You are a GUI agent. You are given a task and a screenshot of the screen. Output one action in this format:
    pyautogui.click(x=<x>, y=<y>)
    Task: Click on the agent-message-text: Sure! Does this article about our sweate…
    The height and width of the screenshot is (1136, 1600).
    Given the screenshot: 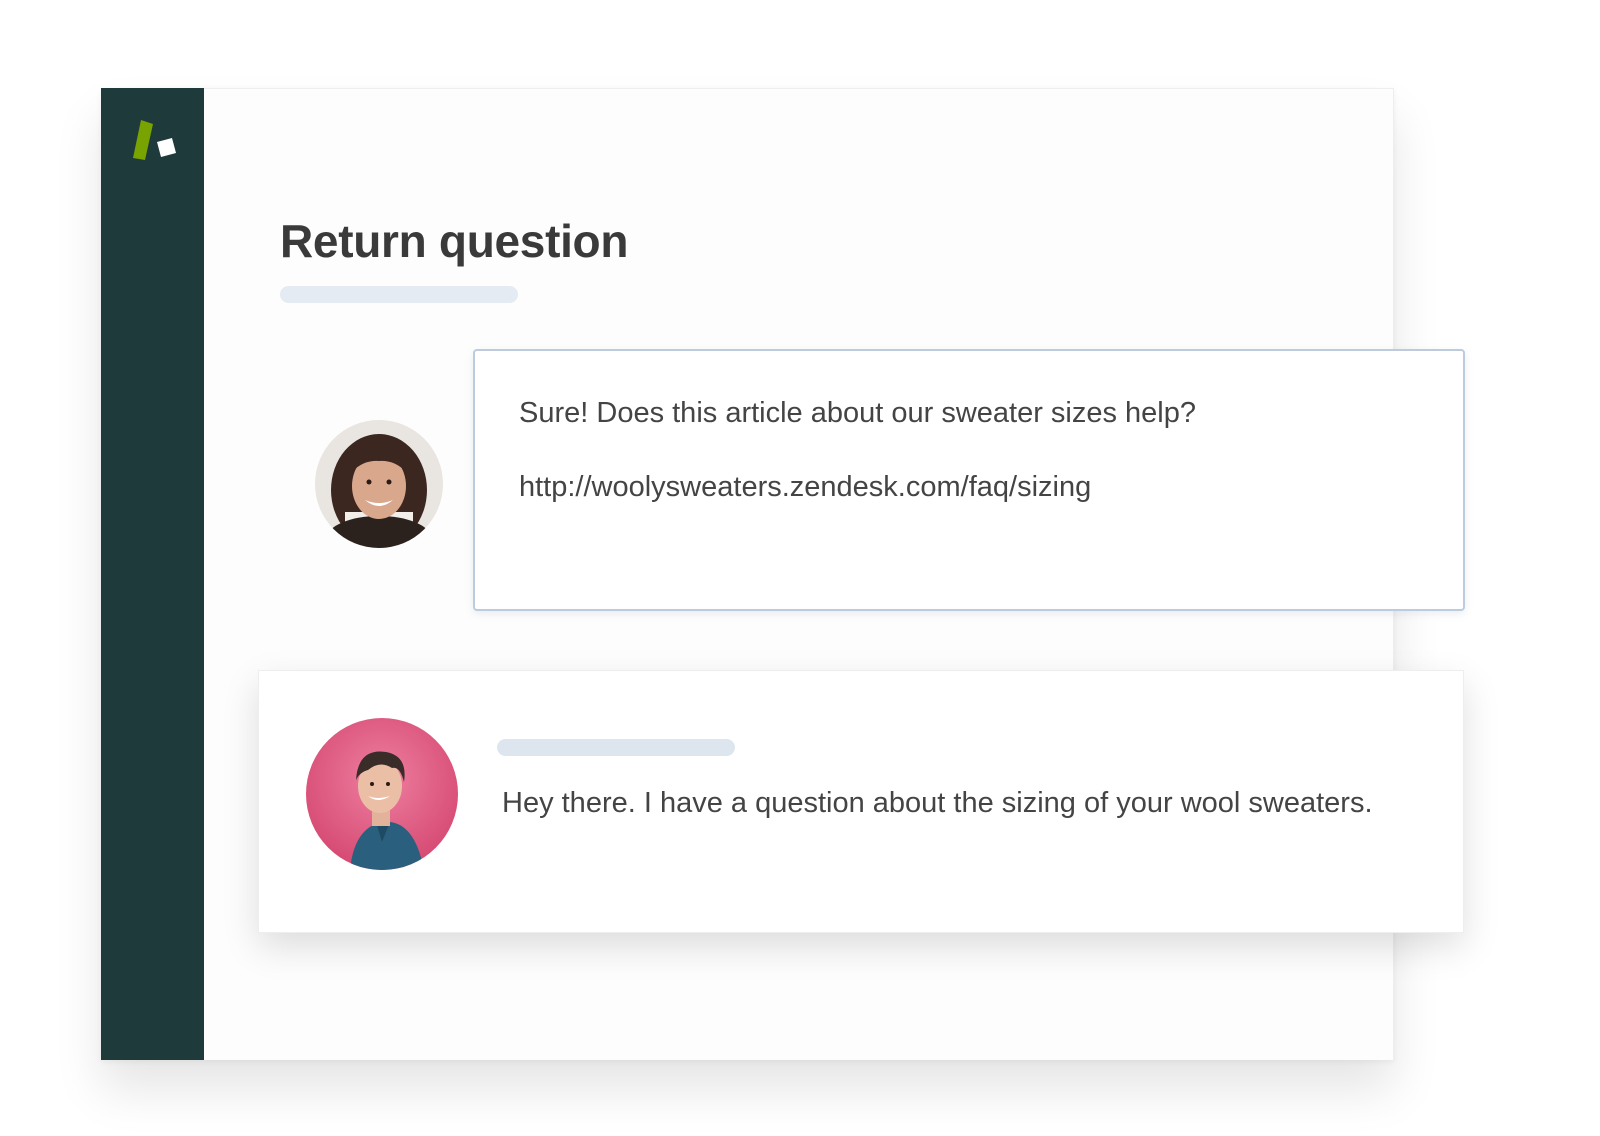 What is the action you would take?
    pyautogui.click(x=858, y=413)
    